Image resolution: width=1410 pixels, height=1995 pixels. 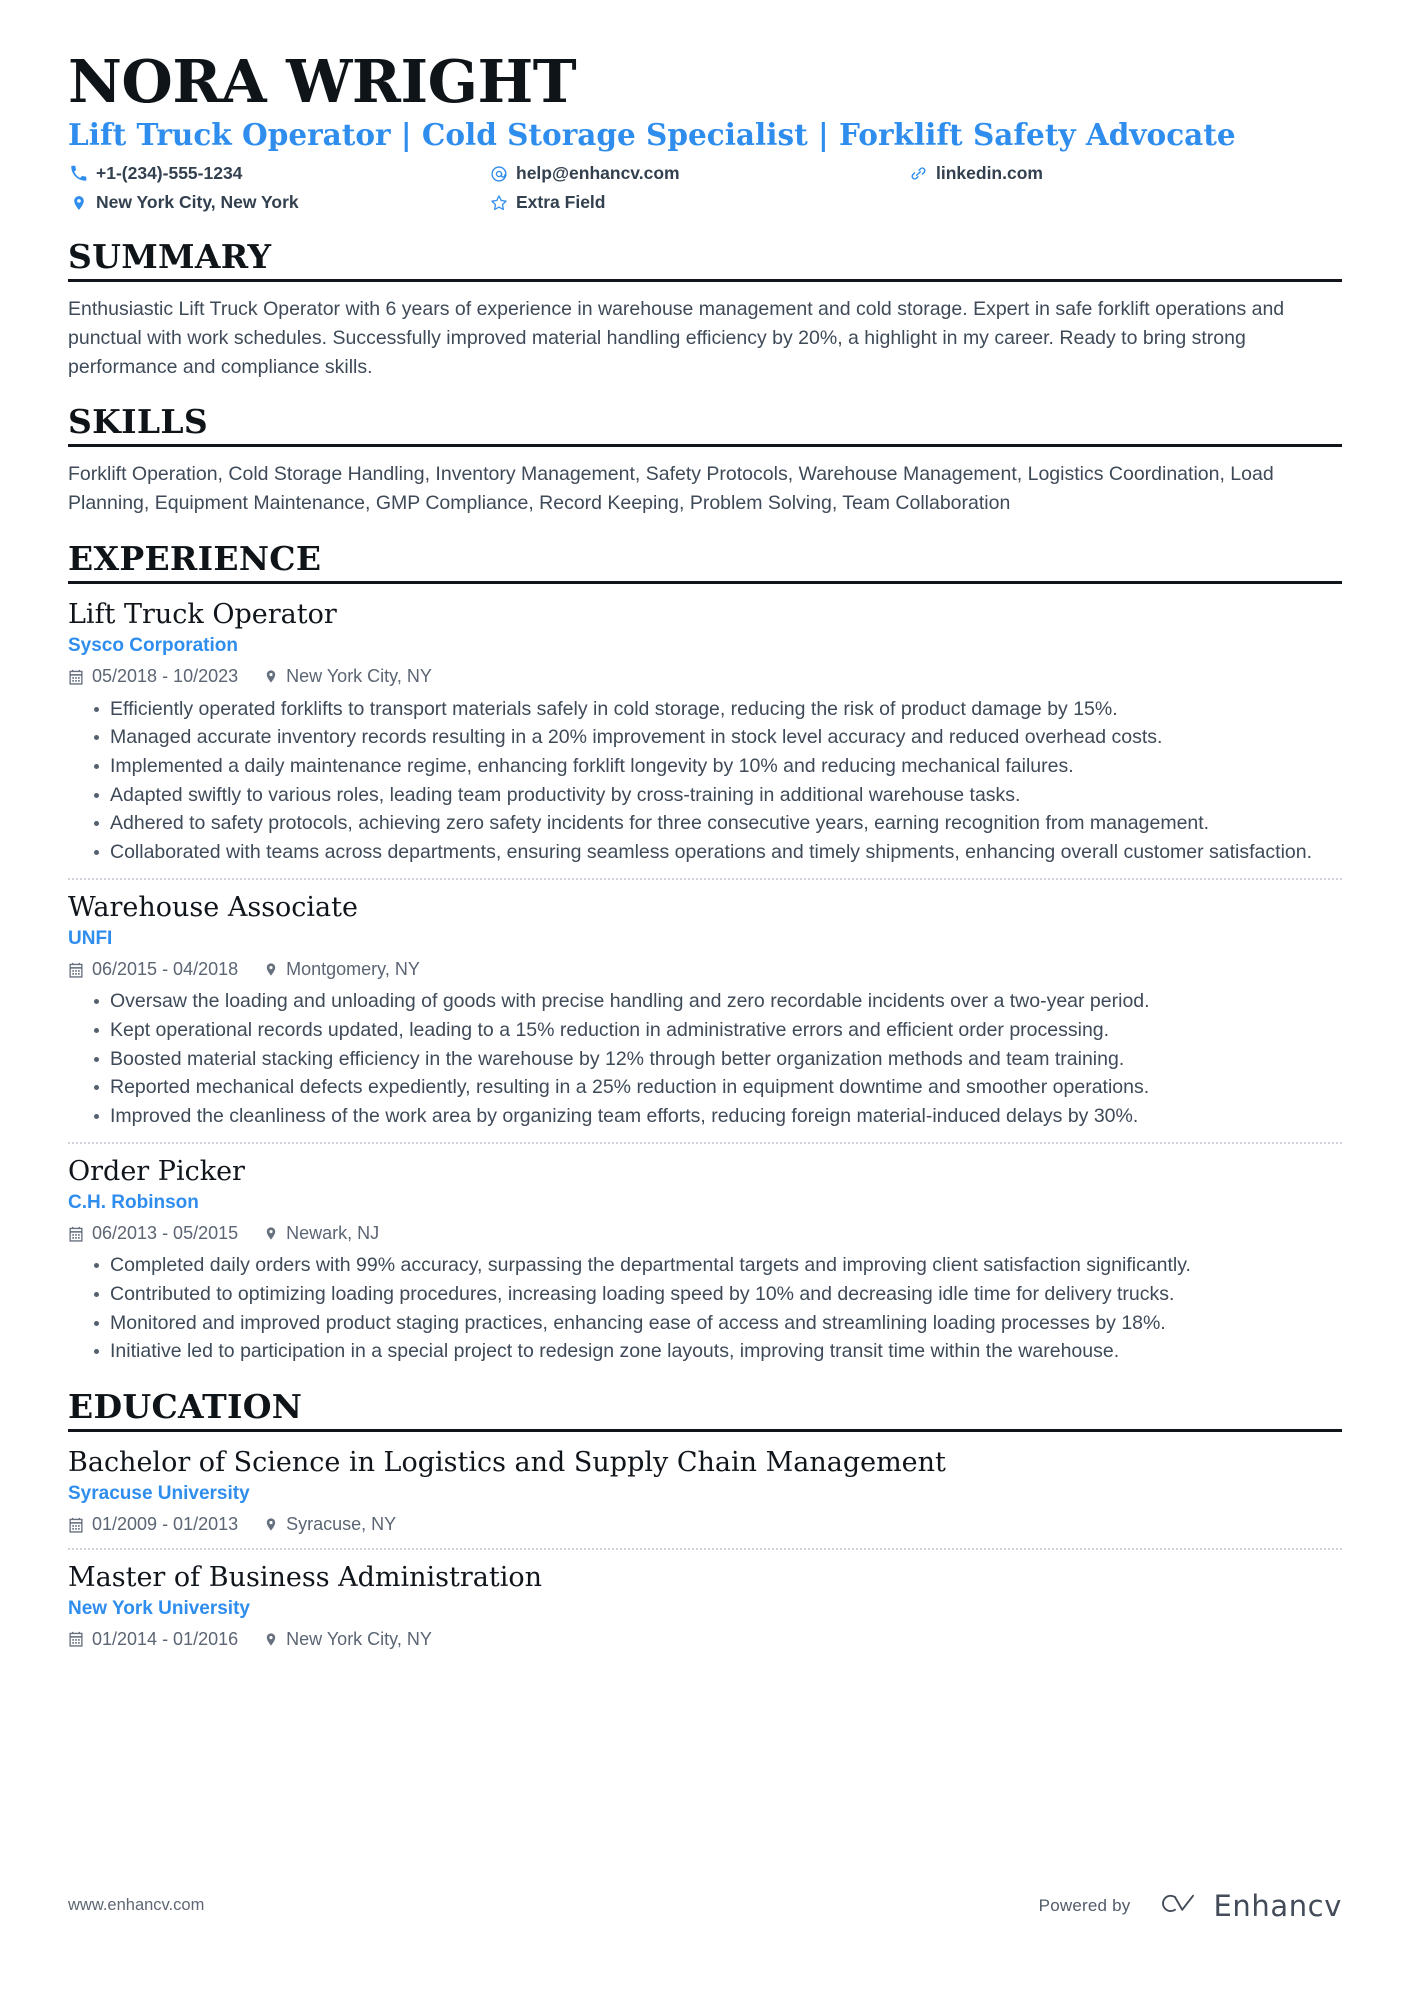 I want to click on phone-icon, so click(x=78, y=173).